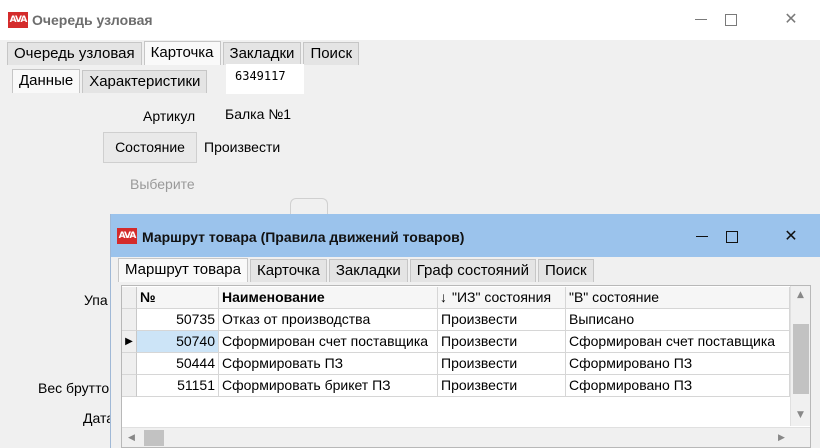 The width and height of the screenshot is (820, 448). What do you see at coordinates (178, 298) in the screenshot?
I see `header-num: №` at bounding box center [178, 298].